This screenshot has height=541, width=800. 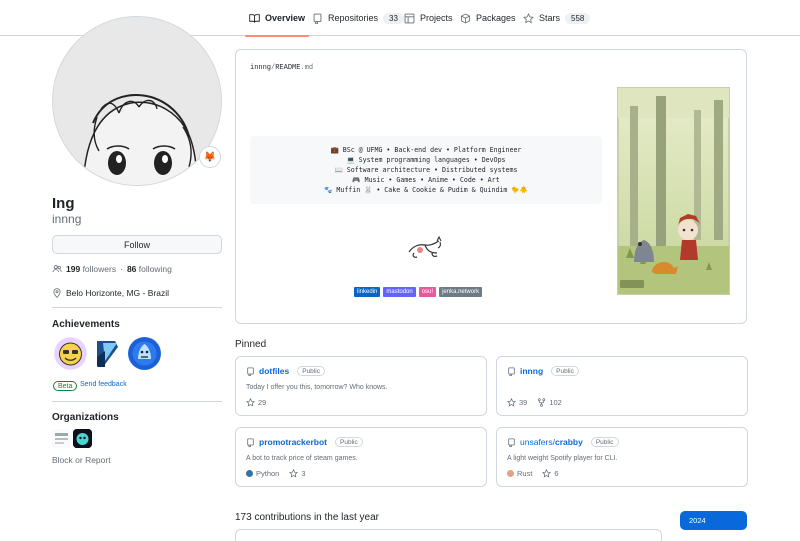 What do you see at coordinates (622, 386) in the screenshot?
I see `pinned-repo-card: innng Public 39 102` at bounding box center [622, 386].